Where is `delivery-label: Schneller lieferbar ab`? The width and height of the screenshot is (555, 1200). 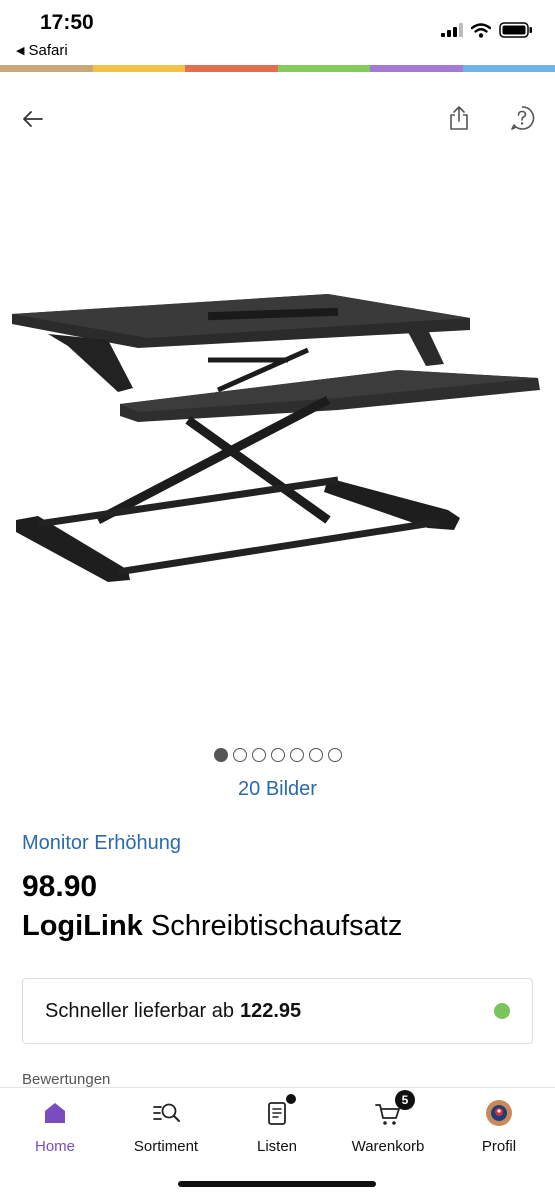 delivery-label: Schneller lieferbar ab is located at coordinates (139, 1010).